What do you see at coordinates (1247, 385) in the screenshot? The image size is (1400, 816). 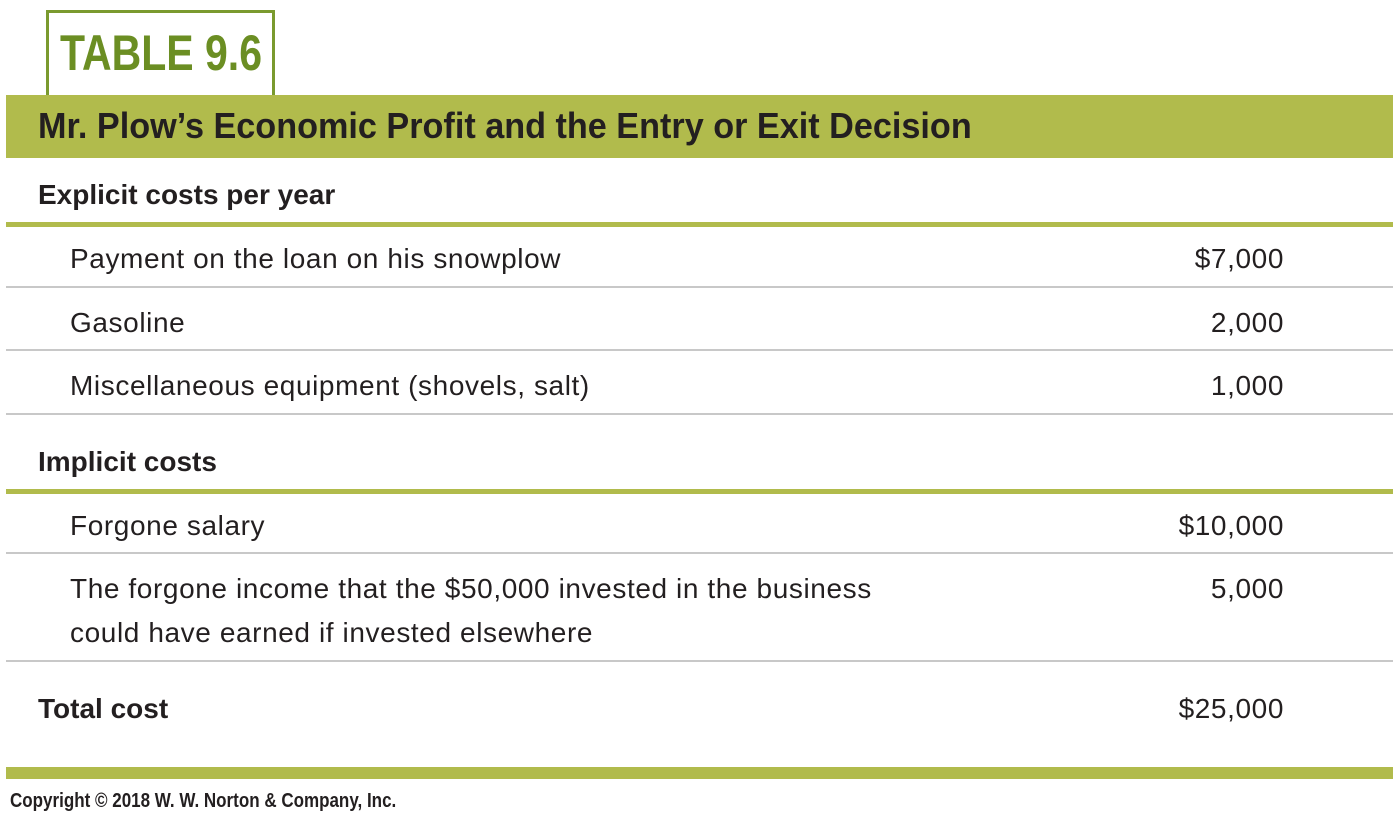 I see `row-value-misc-equipment: 1,000` at bounding box center [1247, 385].